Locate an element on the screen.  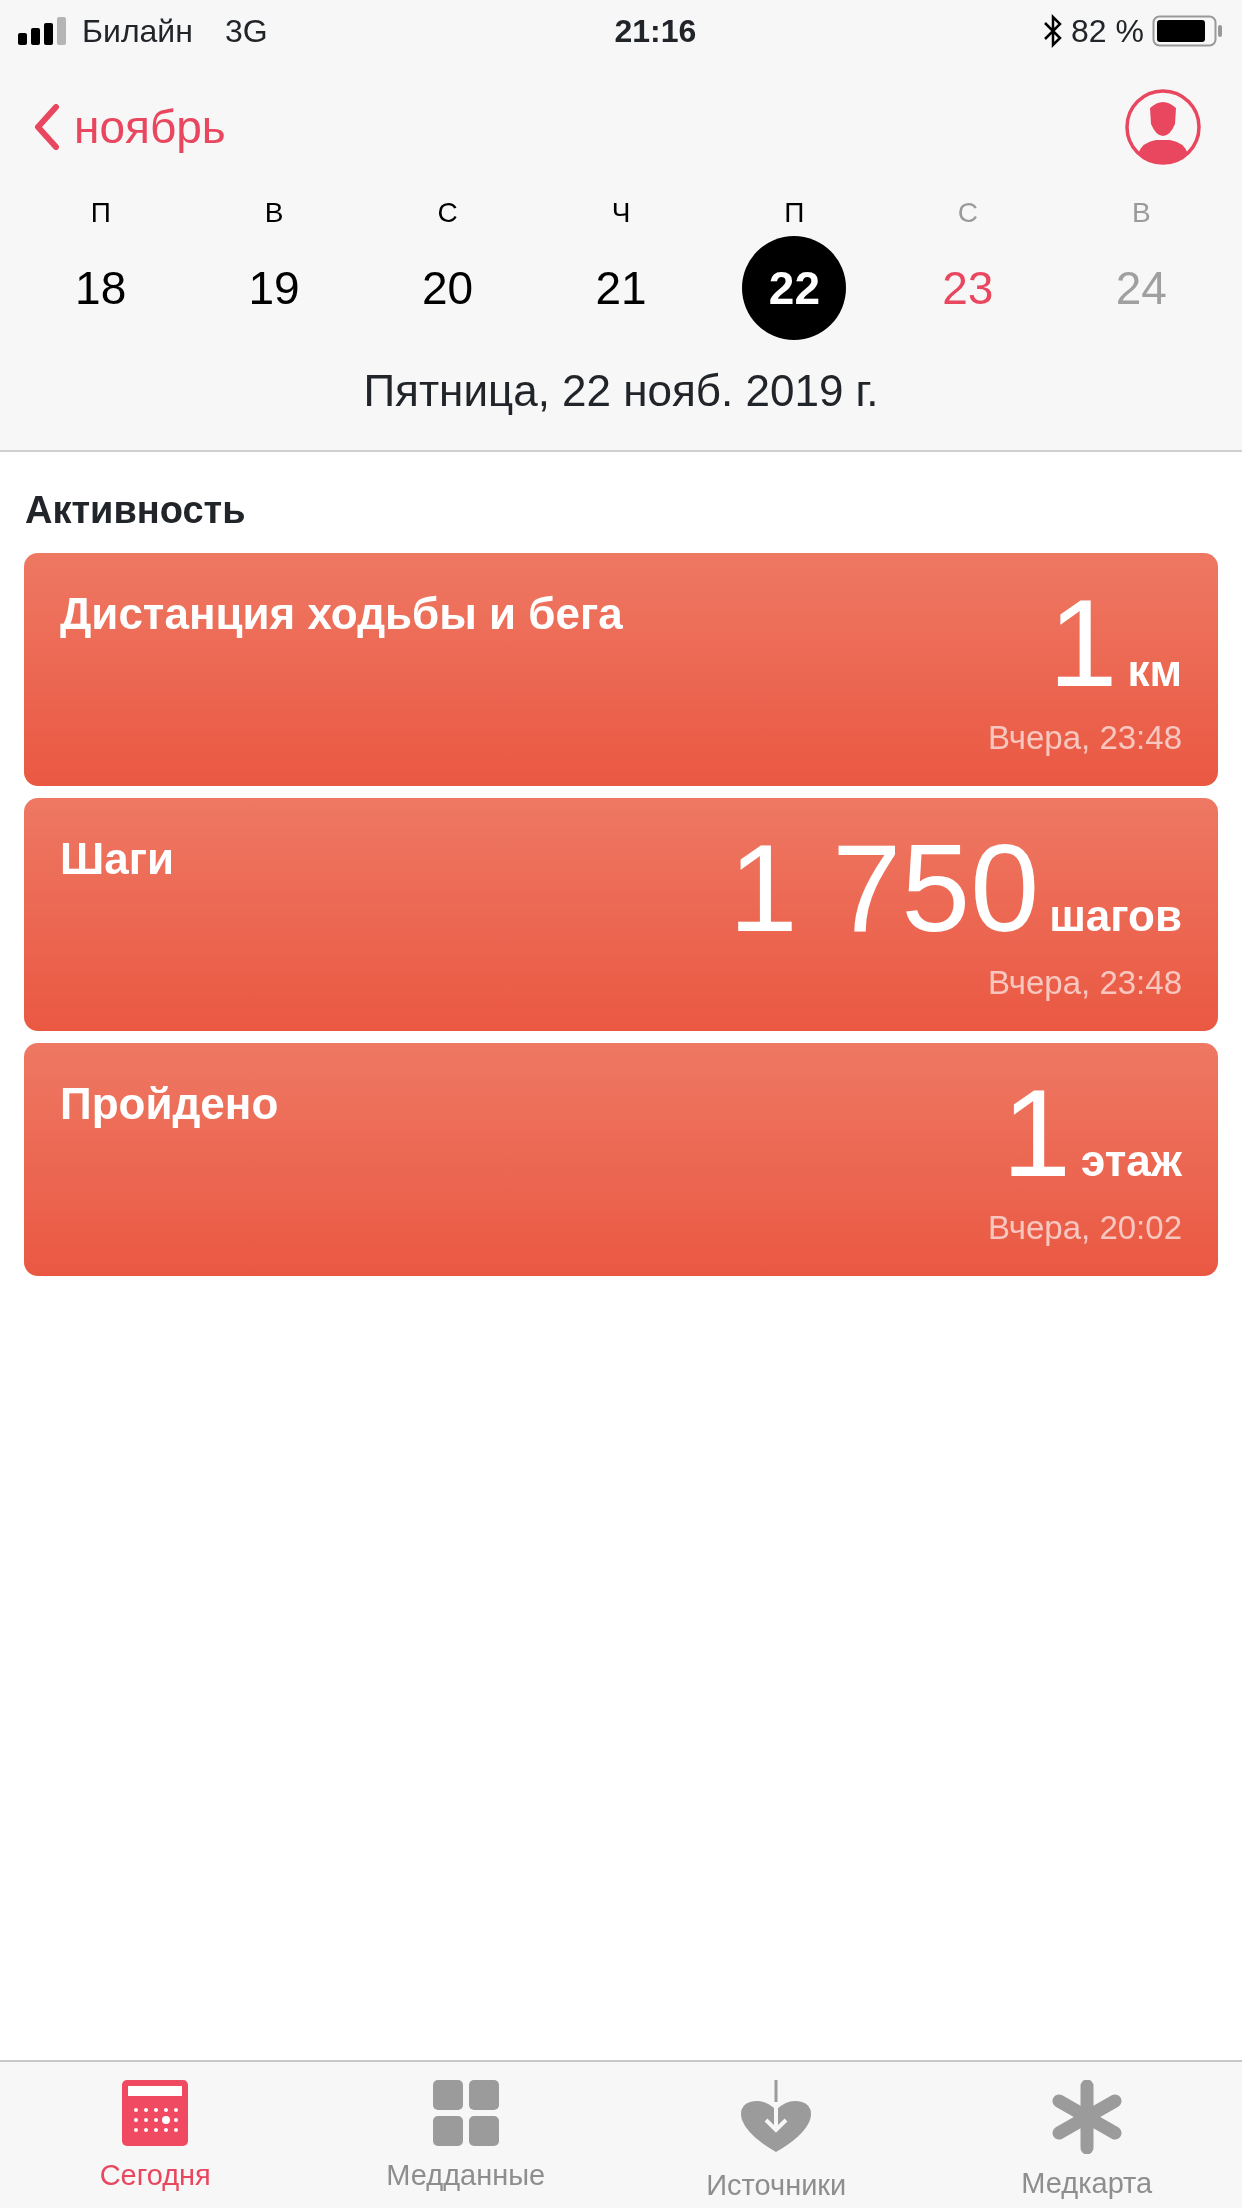
day-number: 21 is located at coordinates (621, 288).